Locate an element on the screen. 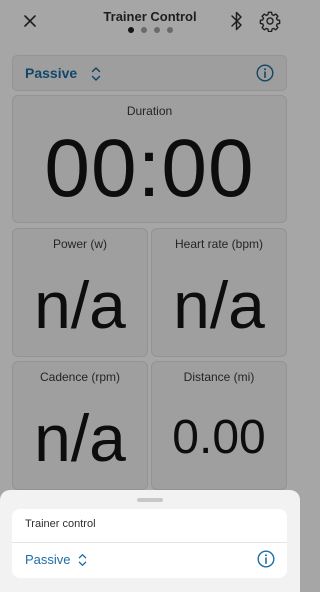  gear-icon is located at coordinates (270, 22).